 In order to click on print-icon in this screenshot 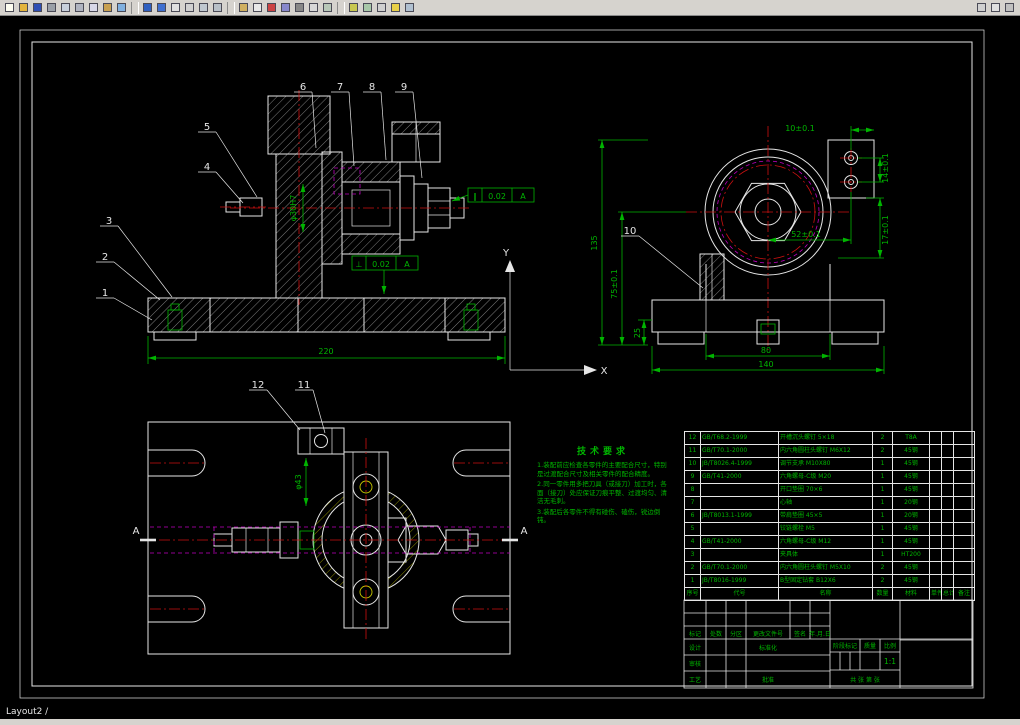, I will do `click(51, 7)`.